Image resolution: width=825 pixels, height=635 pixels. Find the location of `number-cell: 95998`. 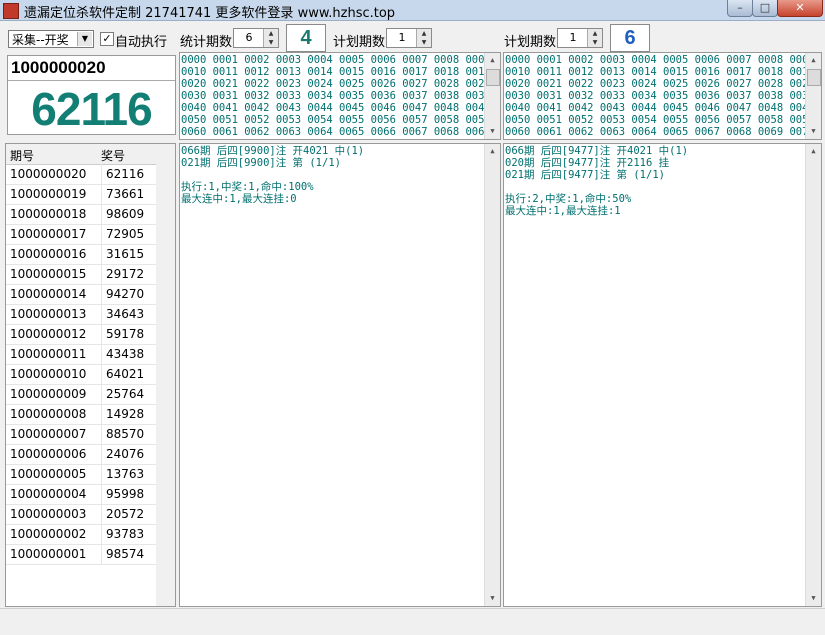

number-cell: 95998 is located at coordinates (128, 494).